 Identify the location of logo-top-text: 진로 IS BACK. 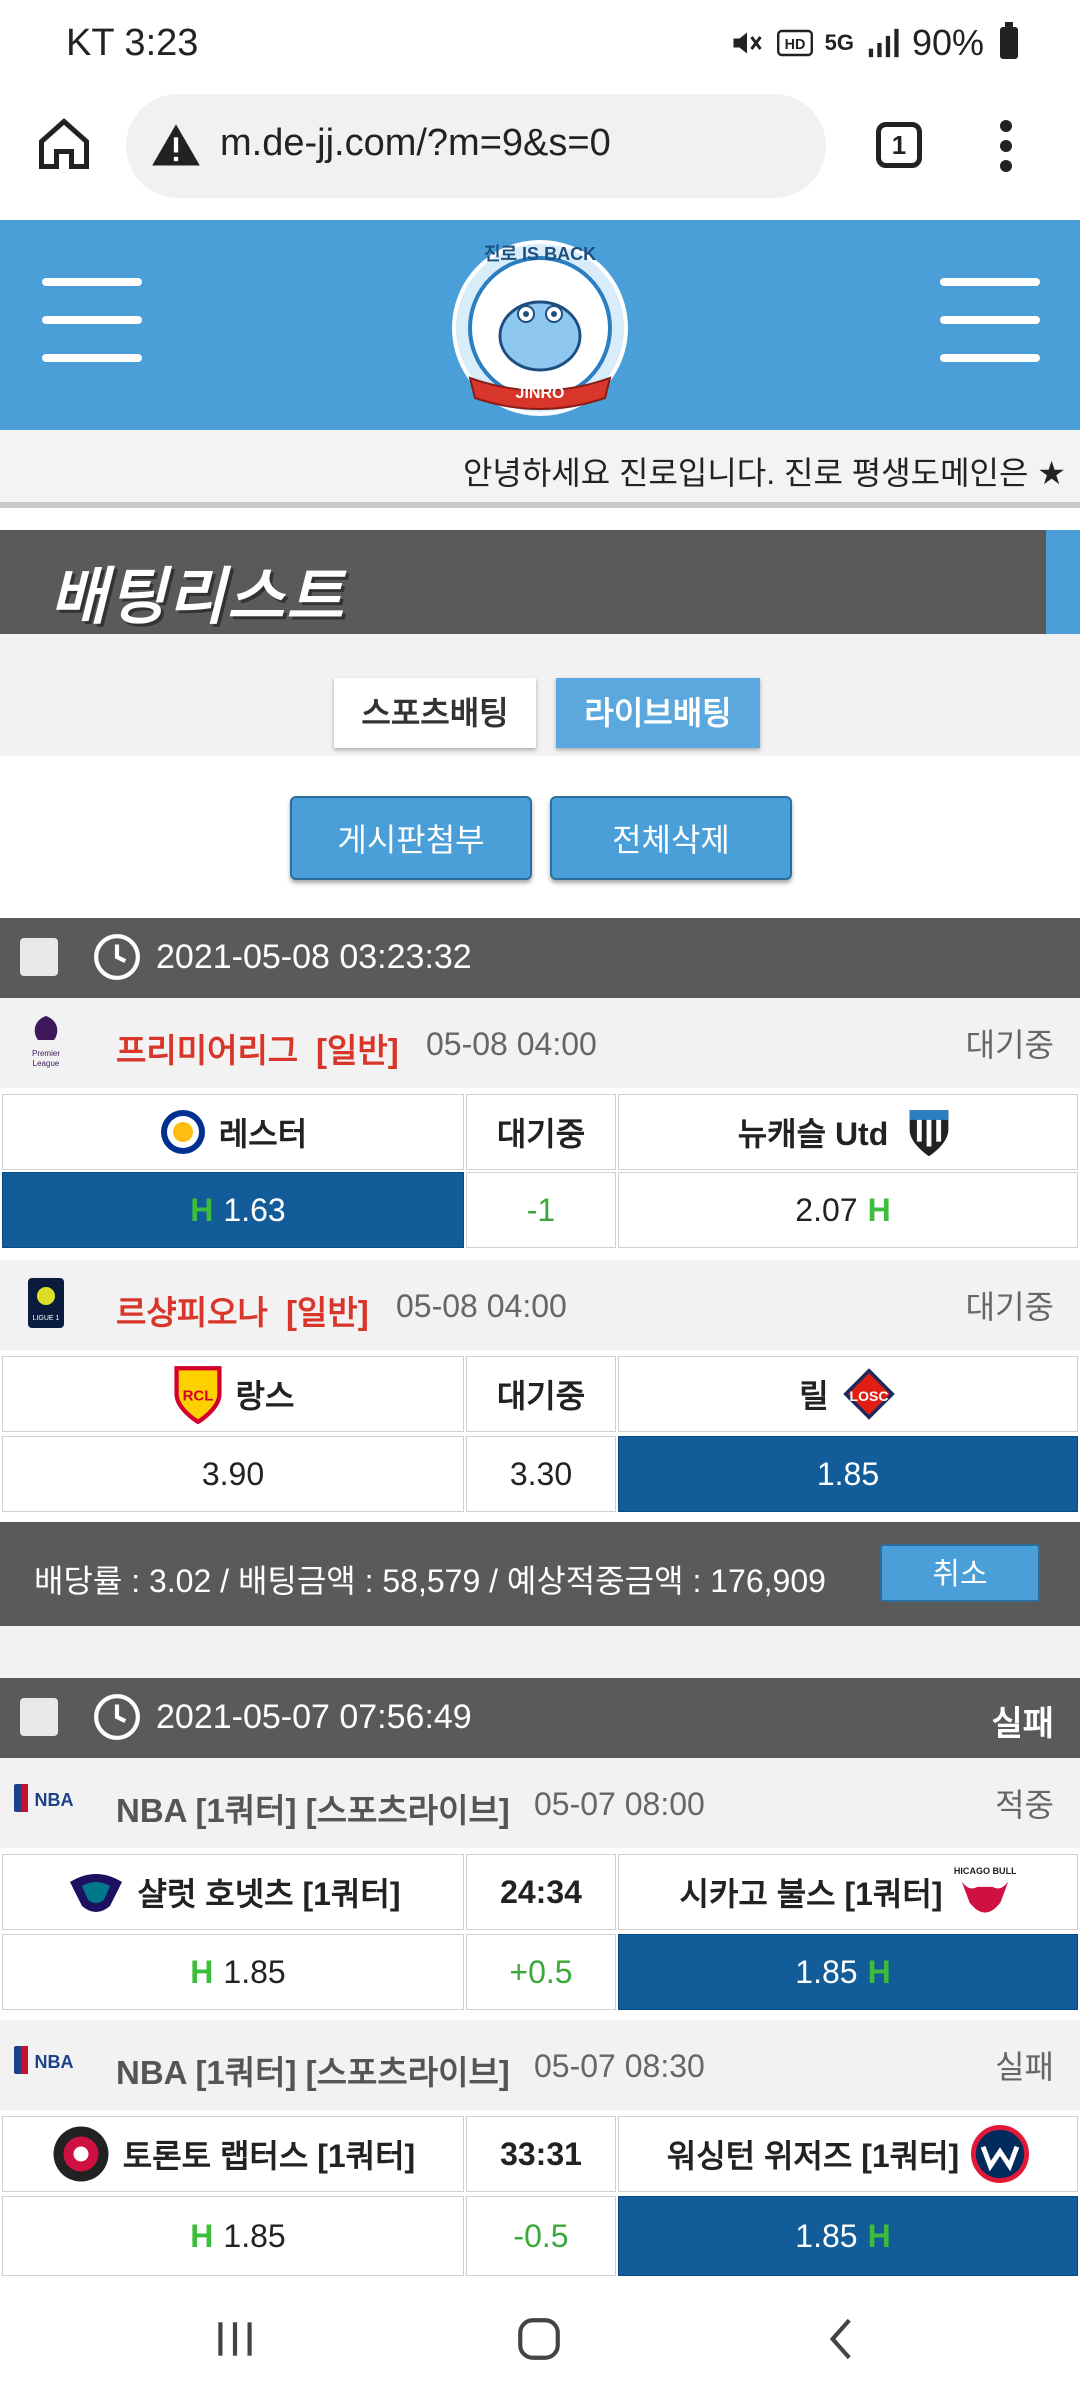
(540, 254).